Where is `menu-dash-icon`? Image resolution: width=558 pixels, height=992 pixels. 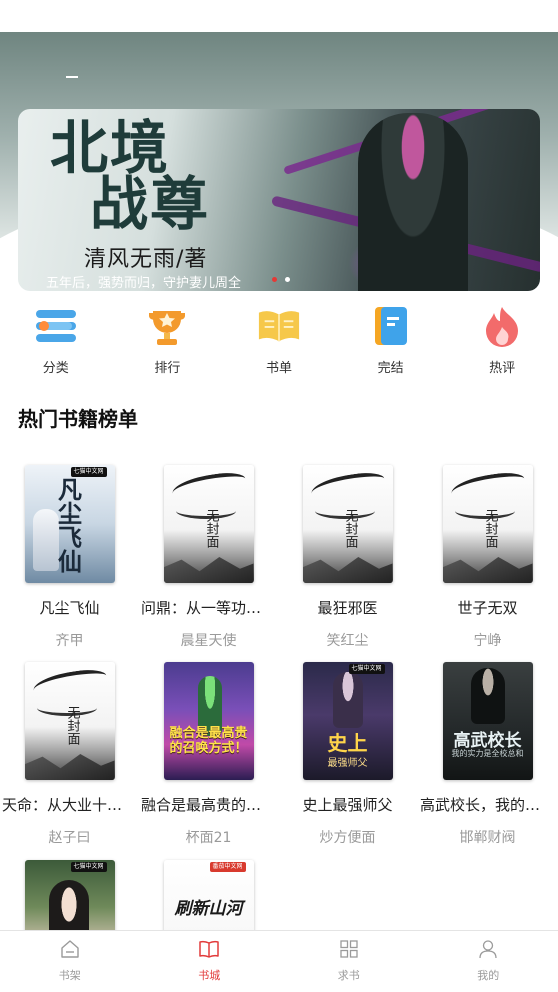 menu-dash-icon is located at coordinates (72, 77).